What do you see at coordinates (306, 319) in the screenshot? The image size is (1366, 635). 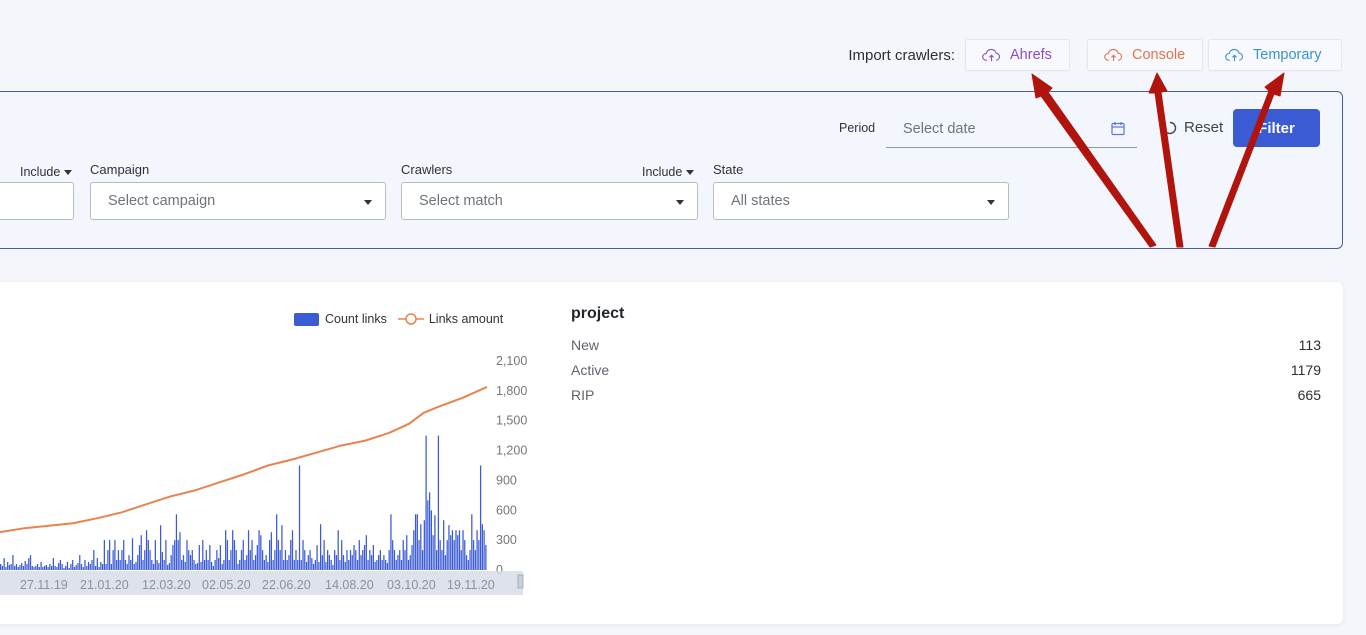 I see `legend-swatch-count-links` at bounding box center [306, 319].